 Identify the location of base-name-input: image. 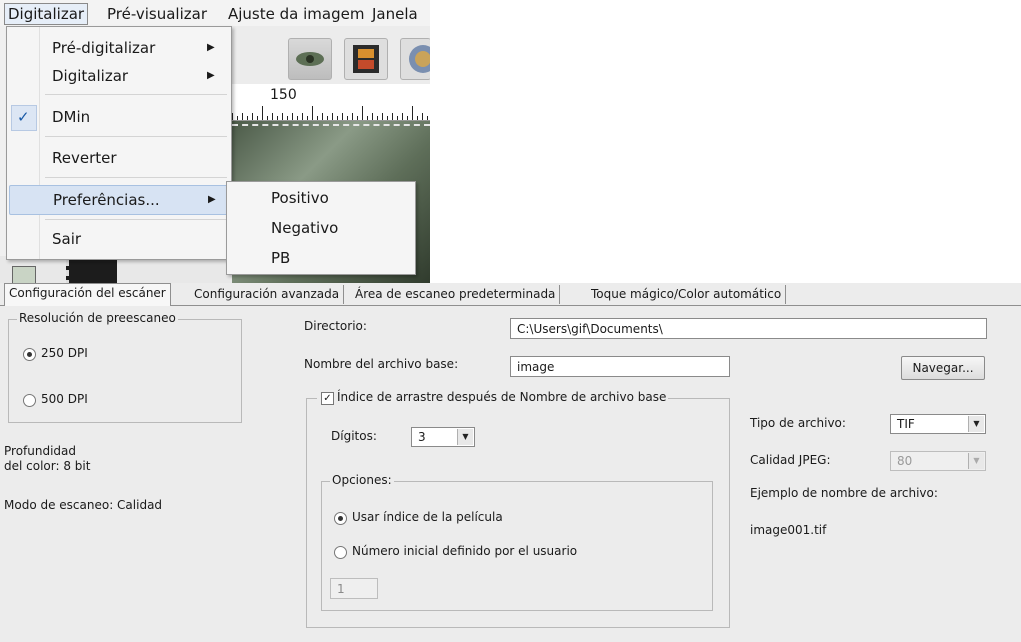
(620, 366).